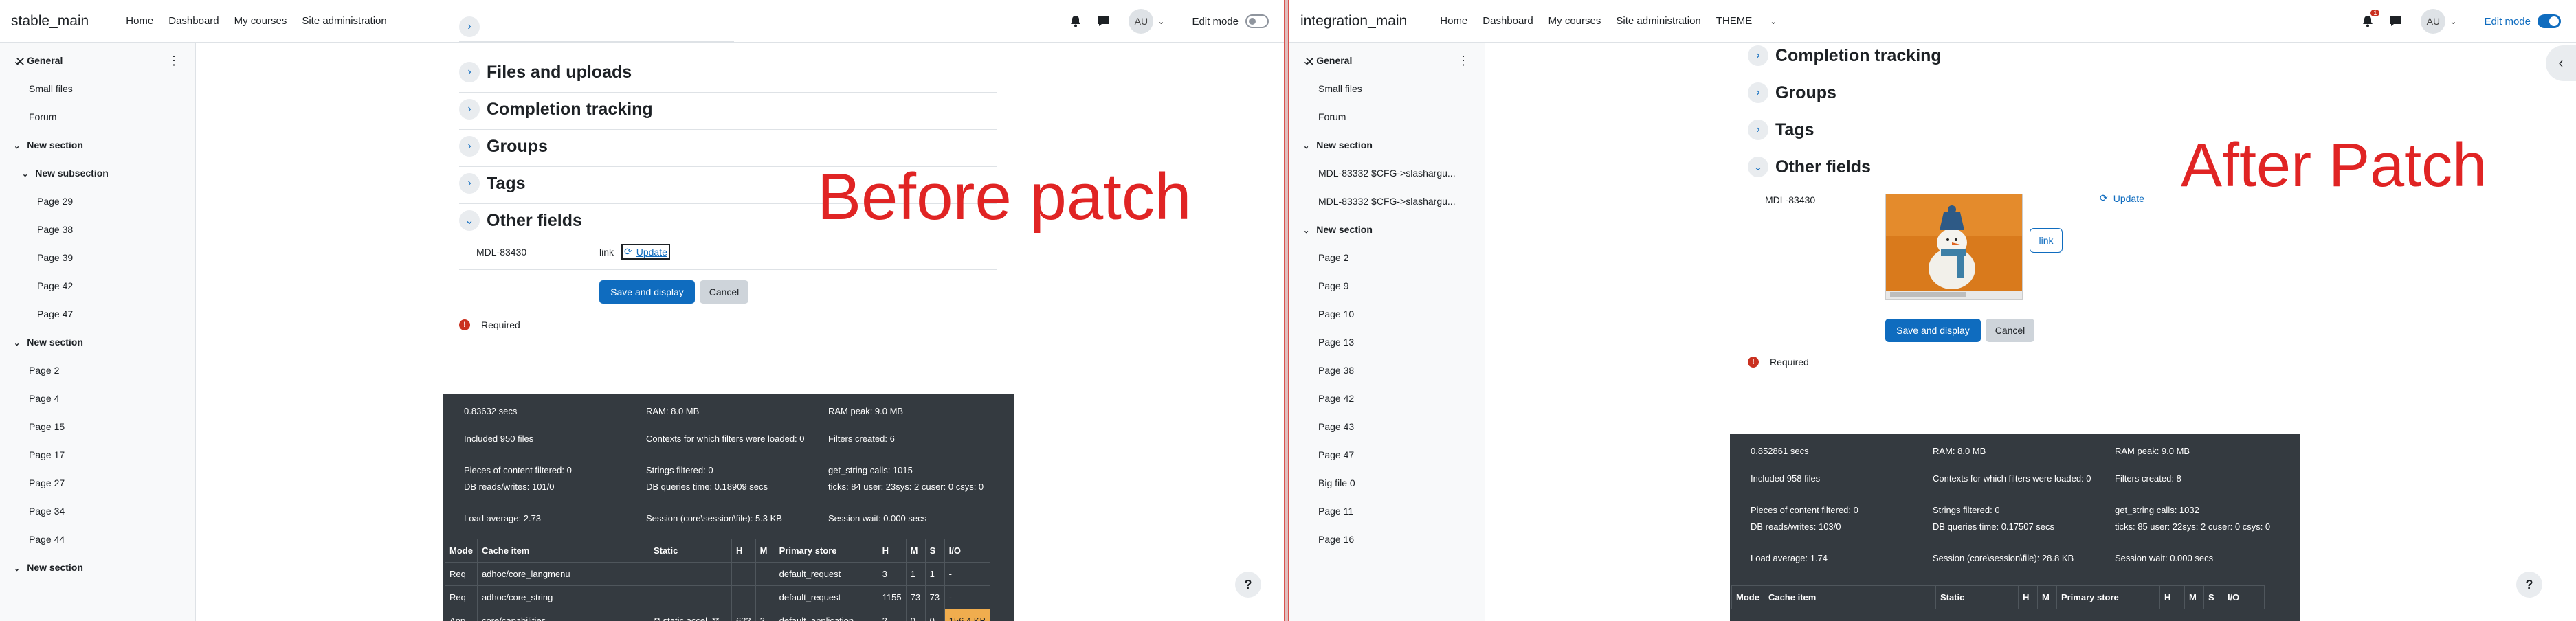  I want to click on course-index-label: Page 47, so click(1336, 454).